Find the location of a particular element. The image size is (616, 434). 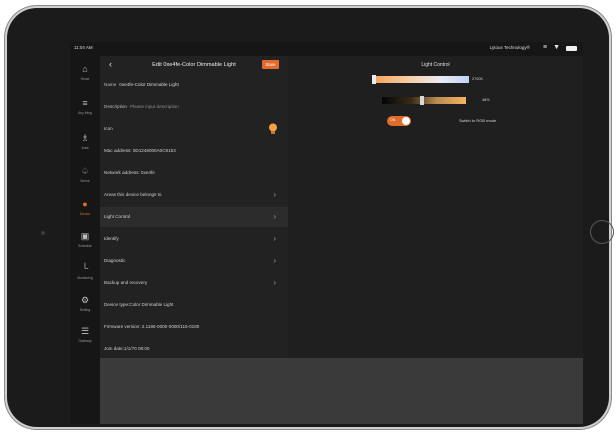

sidebar-item-home: ⌂ Home is located at coordinates (85, 74).